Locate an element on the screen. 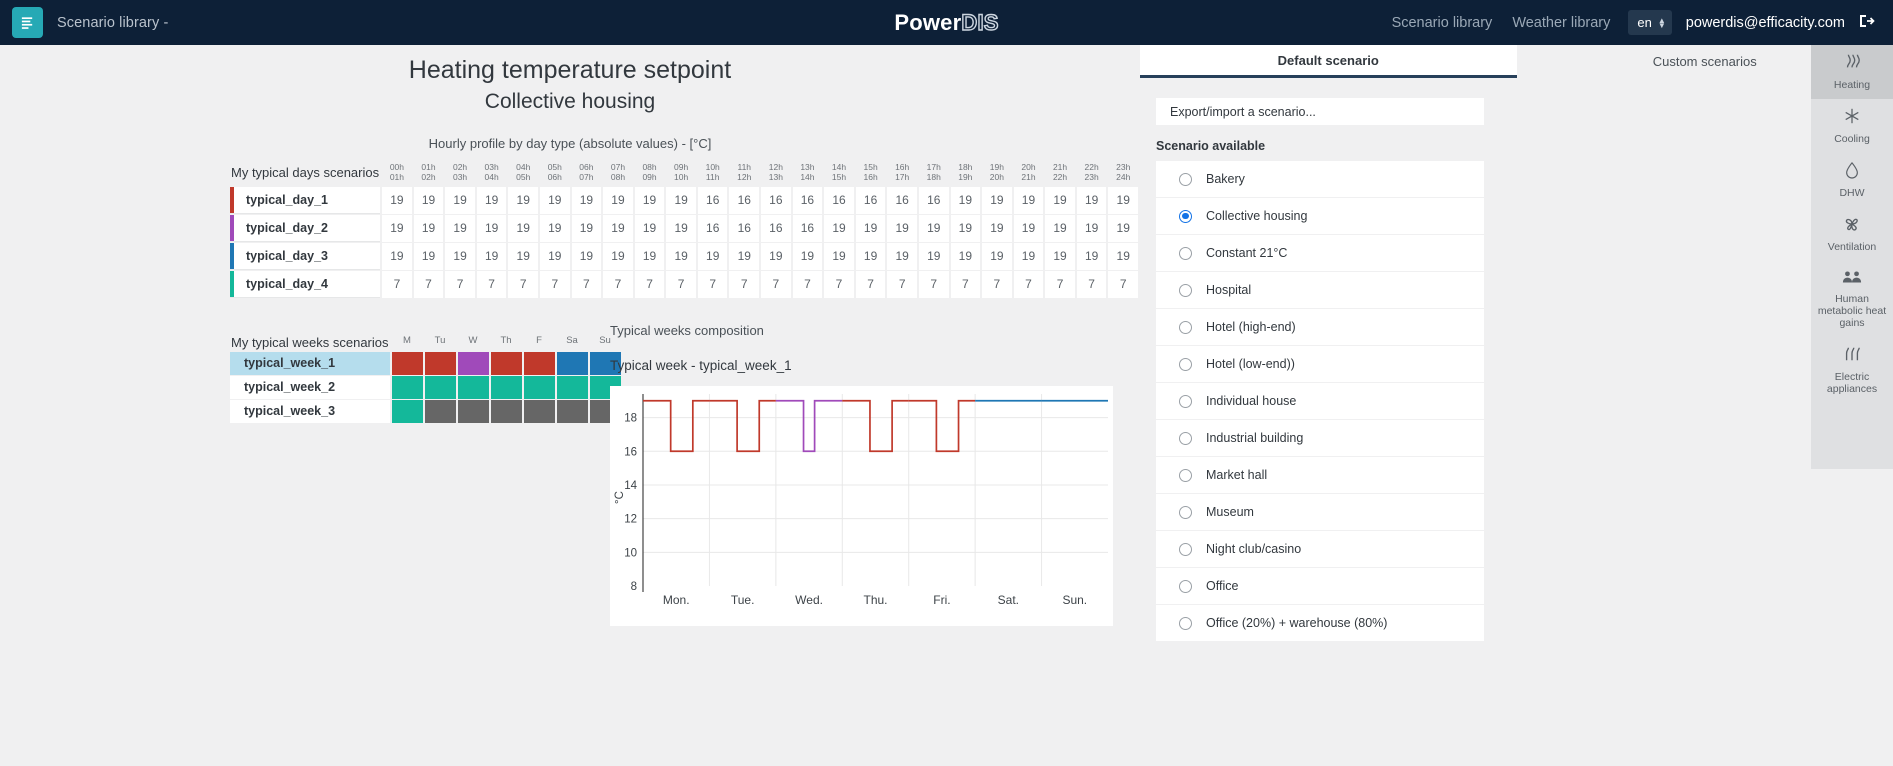  scenario-list-item: Collective housing is located at coordinates (1320, 216).